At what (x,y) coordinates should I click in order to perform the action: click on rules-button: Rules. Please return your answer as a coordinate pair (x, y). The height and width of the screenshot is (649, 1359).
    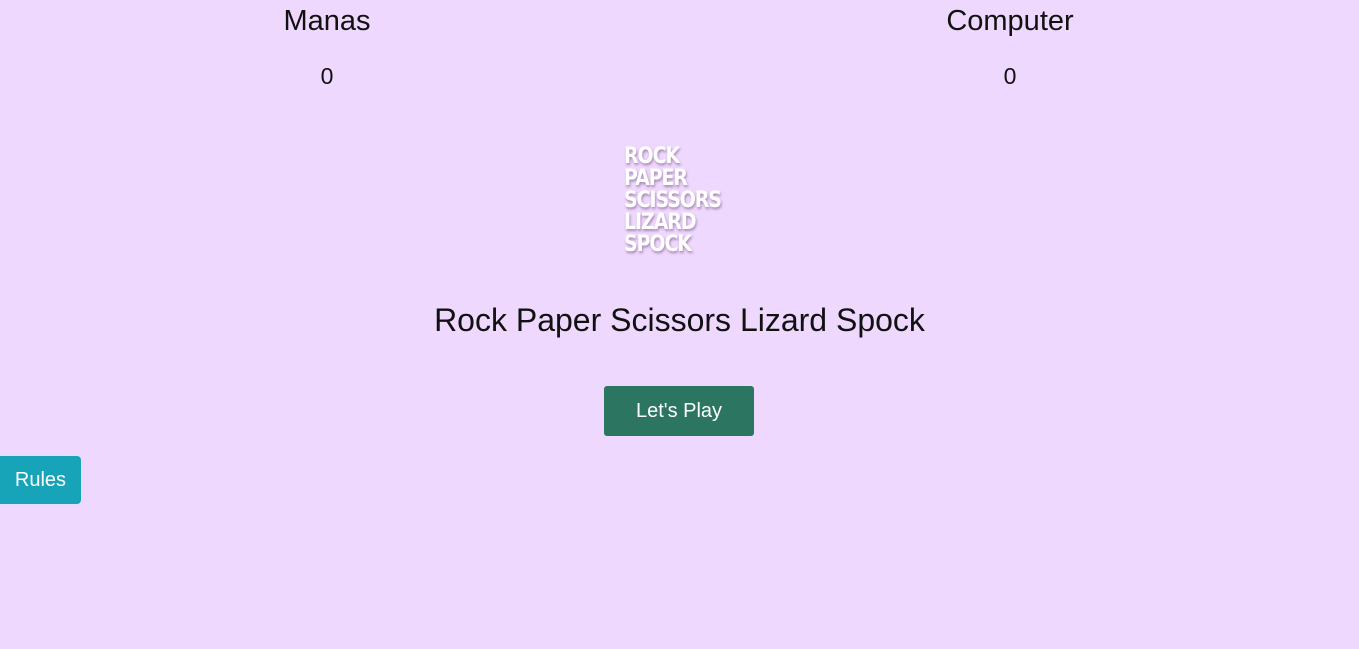
    Looking at the image, I should click on (40, 480).